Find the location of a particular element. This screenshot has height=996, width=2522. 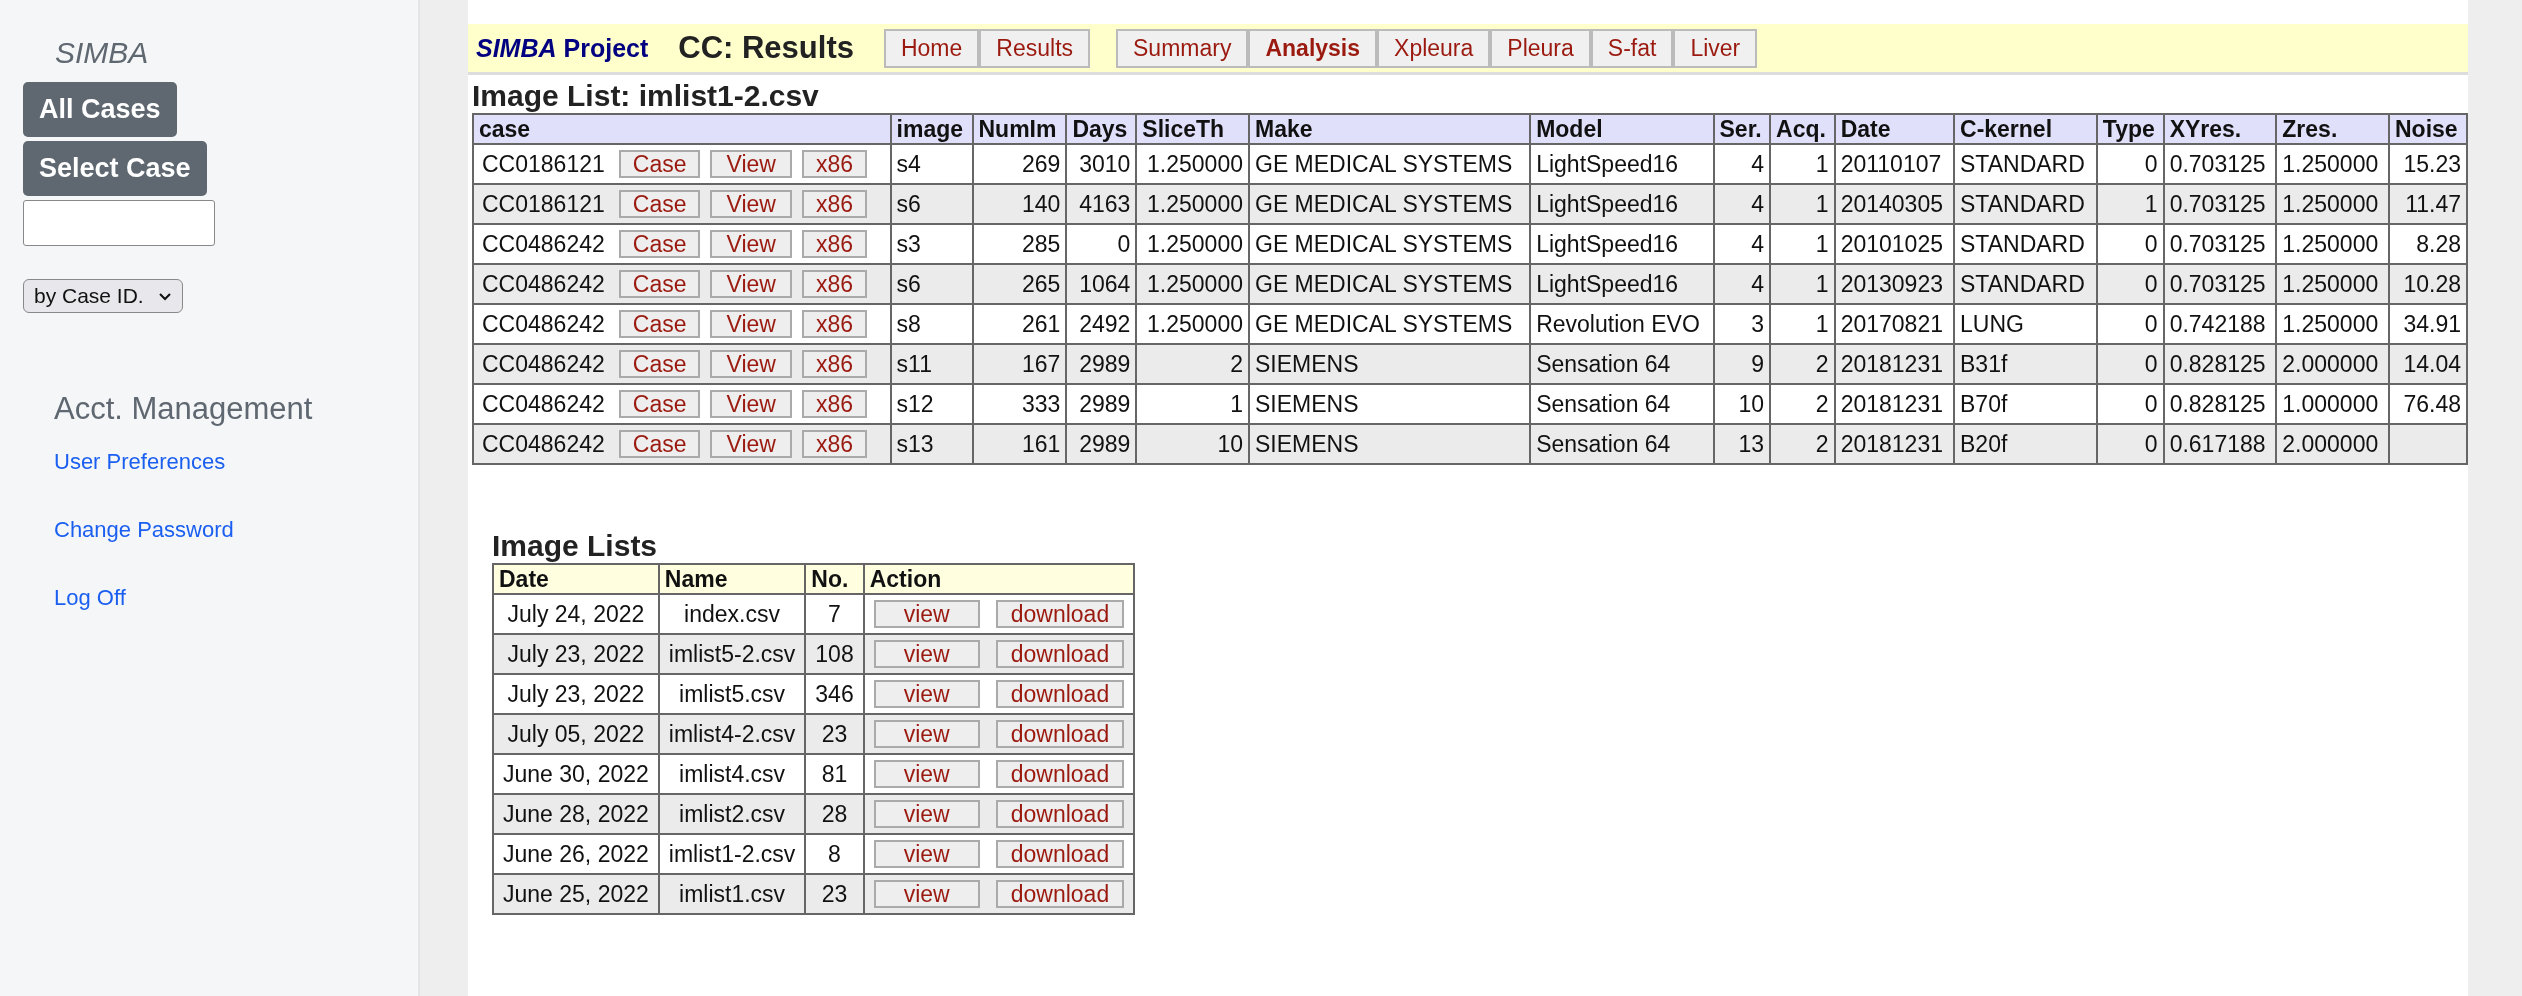

column-header: No. is located at coordinates (834, 579).